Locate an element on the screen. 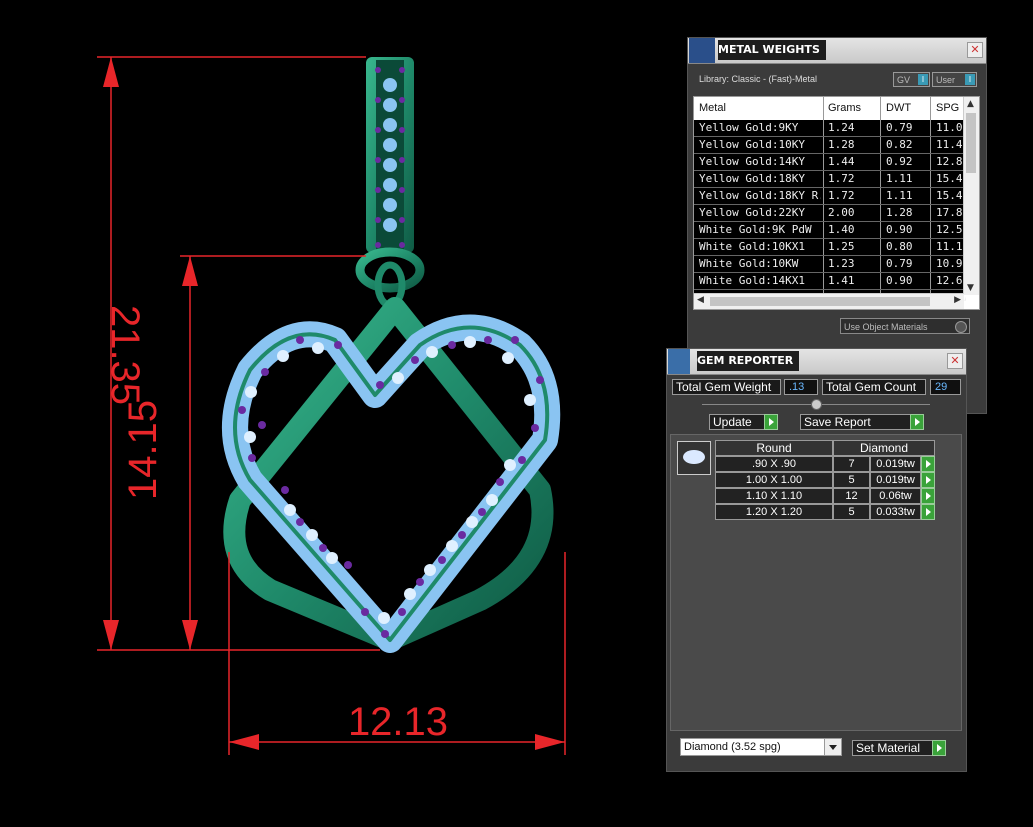 Image resolution: width=1033 pixels, height=827 pixels. table-row: Yellow Gold:22KY 2.00 1.28 17.89 is located at coordinates (830, 213).